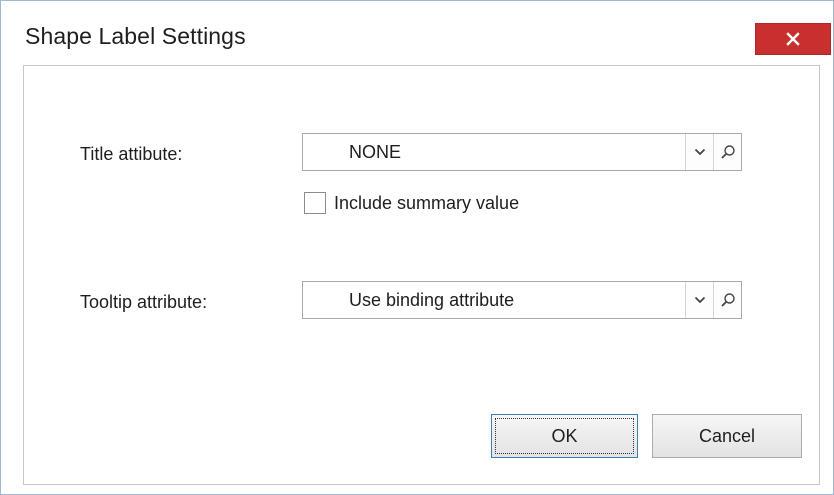 Image resolution: width=834 pixels, height=495 pixels. I want to click on title-attribute-combo: NONE, so click(522, 152).